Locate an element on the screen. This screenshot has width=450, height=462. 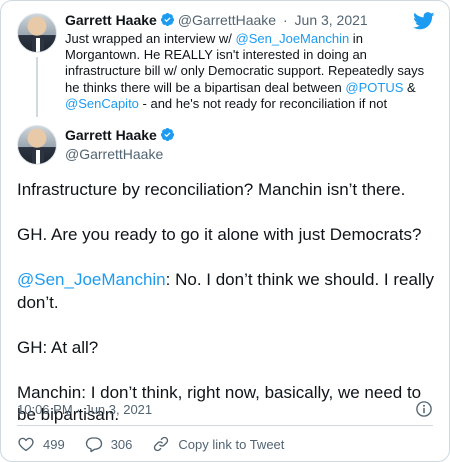
like-count: 499 is located at coordinates (54, 444).